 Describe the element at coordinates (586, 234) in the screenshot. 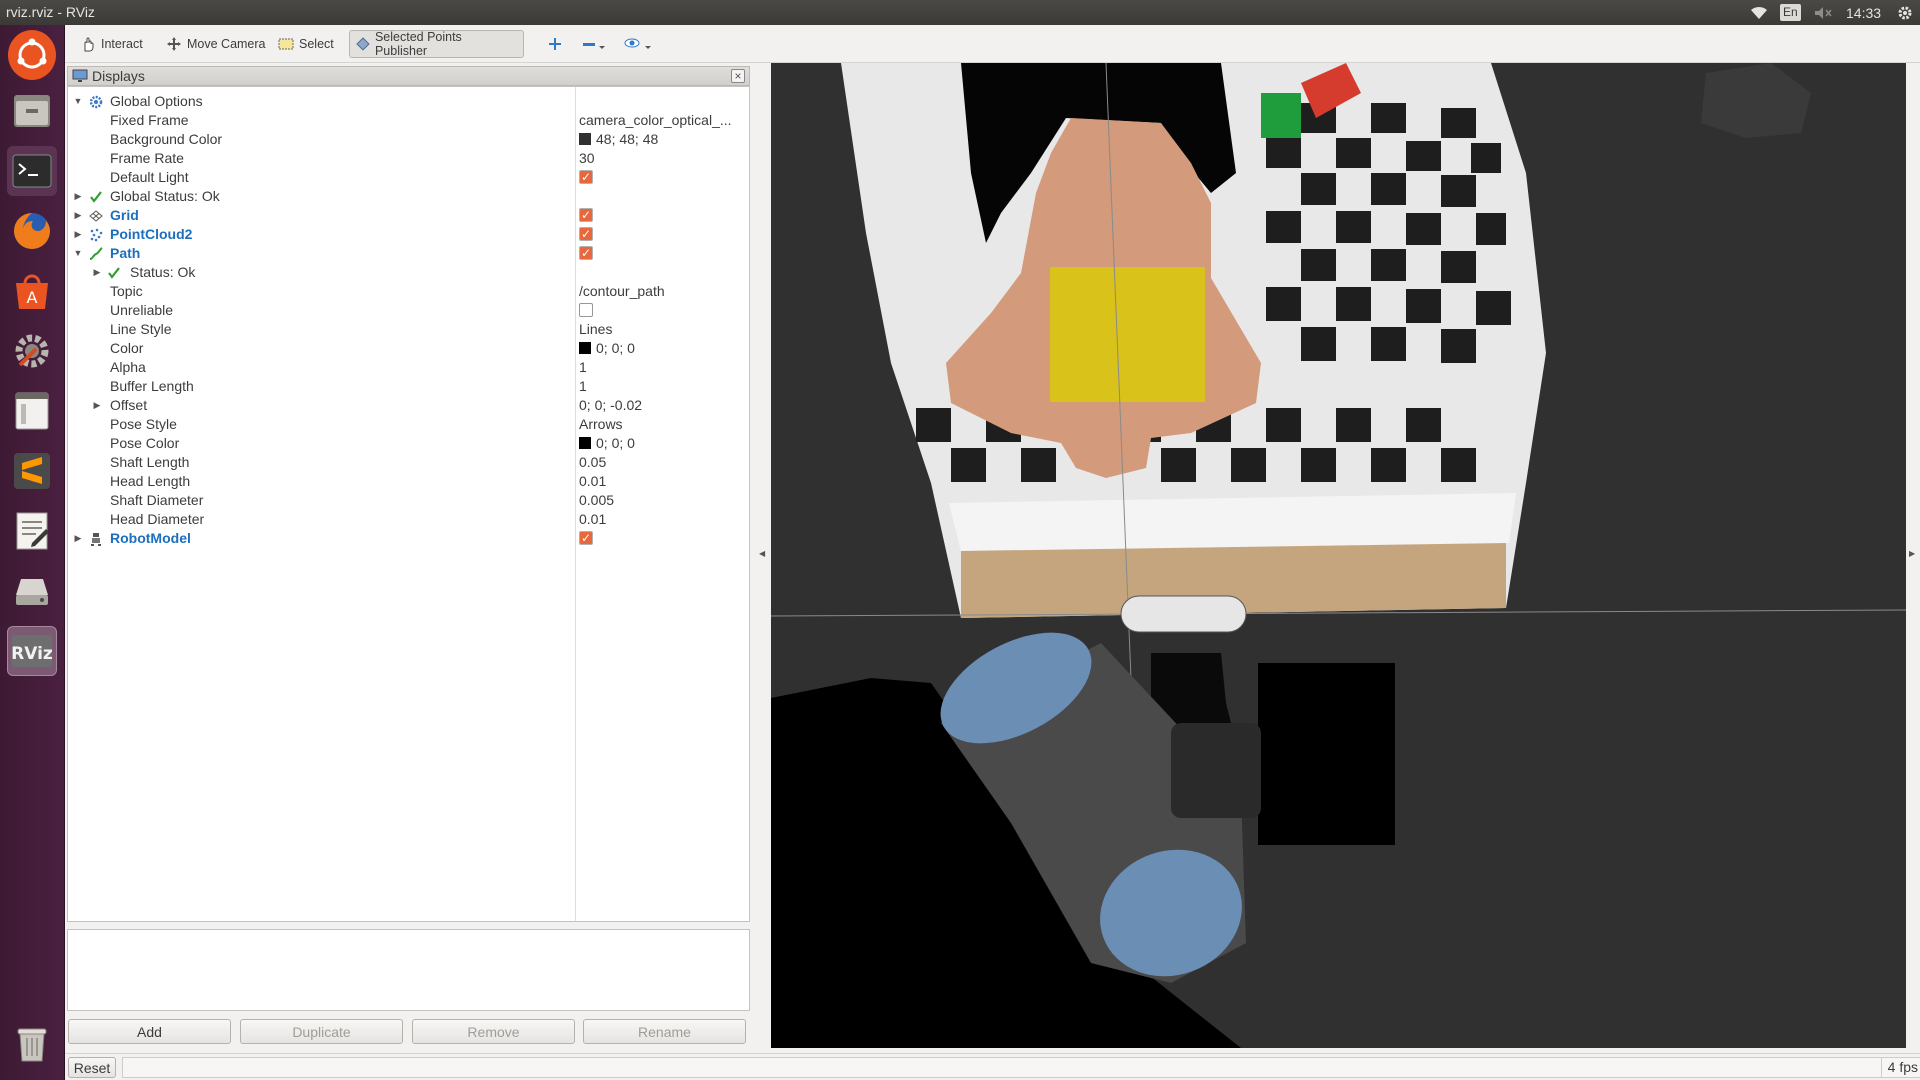

I see `pointcloud2-checkbox` at that location.